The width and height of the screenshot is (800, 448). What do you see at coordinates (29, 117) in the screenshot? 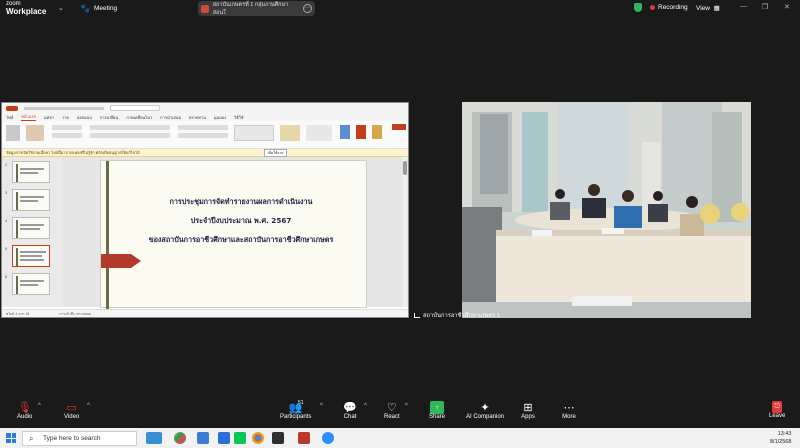
I see `pp-menu-home: หน้าแรก` at bounding box center [29, 117].